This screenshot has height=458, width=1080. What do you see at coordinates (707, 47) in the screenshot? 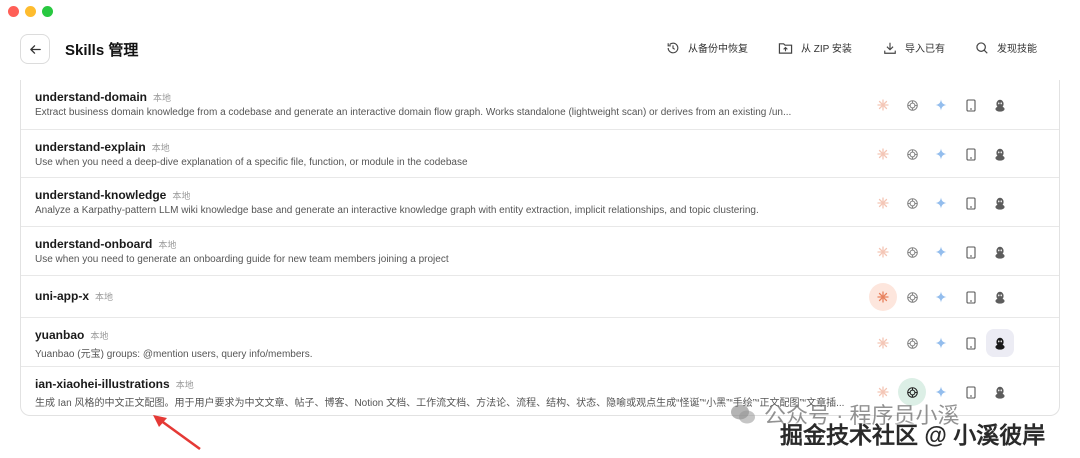
I see `restore-backup-button: 从备份中恢复` at bounding box center [707, 47].